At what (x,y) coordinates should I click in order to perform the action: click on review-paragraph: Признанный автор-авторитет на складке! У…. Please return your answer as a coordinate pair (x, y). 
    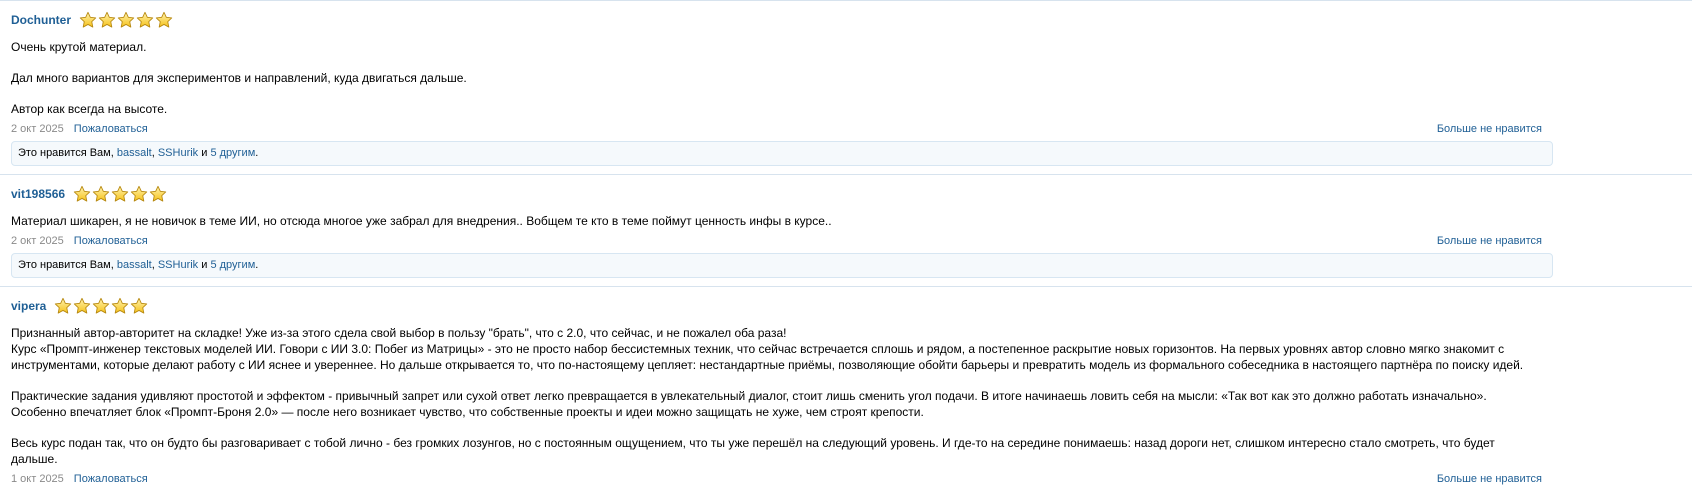
    Looking at the image, I should click on (399, 333).